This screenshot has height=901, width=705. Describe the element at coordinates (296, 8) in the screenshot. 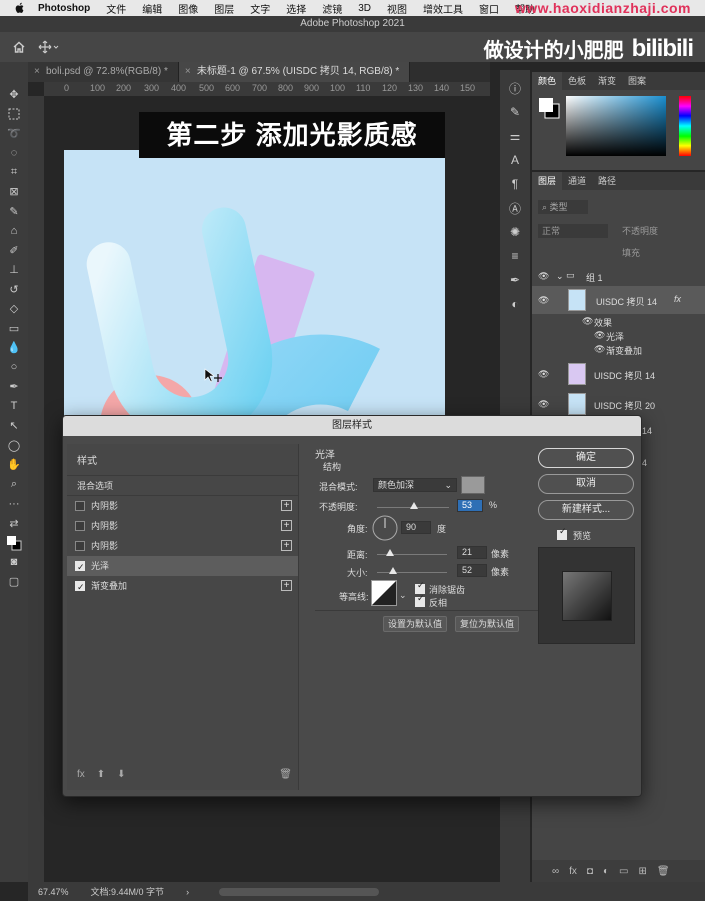

I see `menu-select: 选择` at that location.